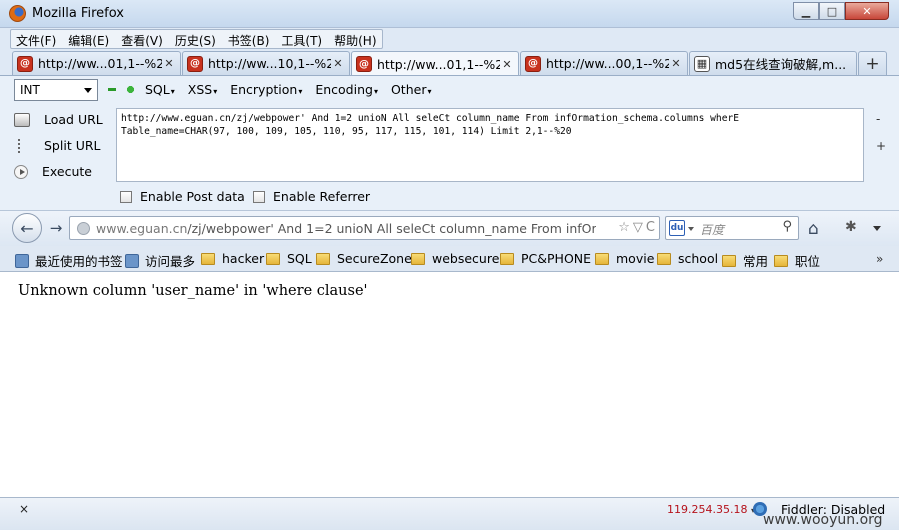 This screenshot has height=530, width=899. I want to click on close-window-button: ✕, so click(867, 11).